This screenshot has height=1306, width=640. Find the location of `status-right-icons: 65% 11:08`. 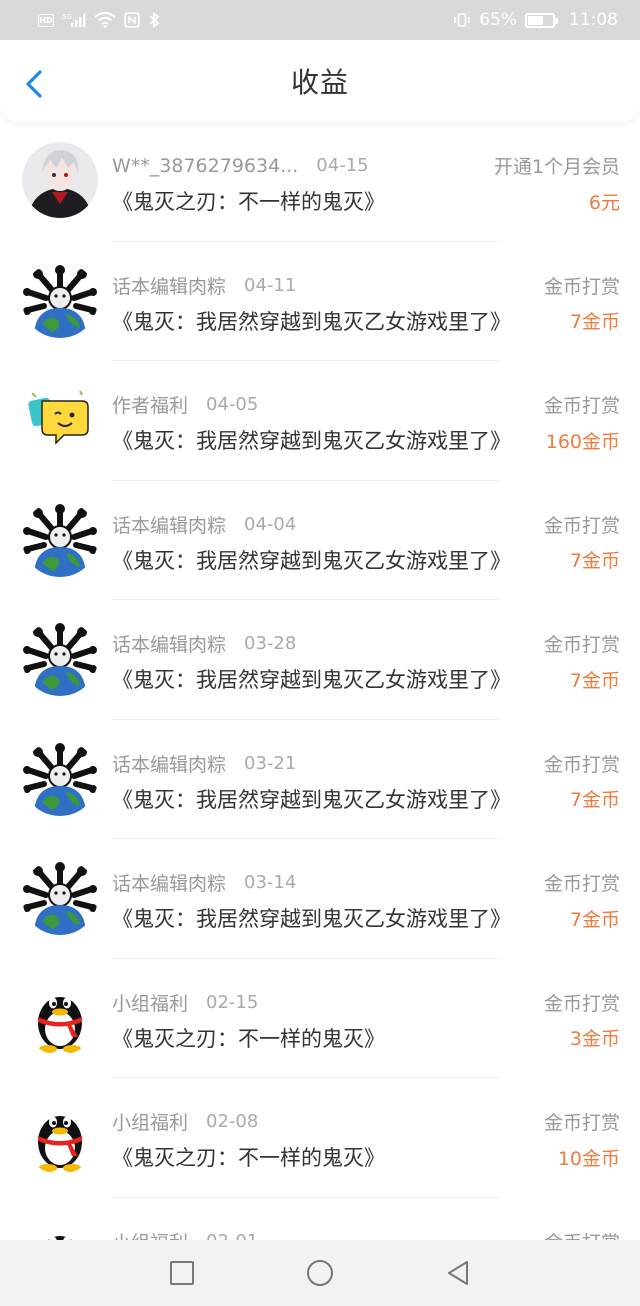

status-right-icons: 65% 11:08 is located at coordinates (535, 20).